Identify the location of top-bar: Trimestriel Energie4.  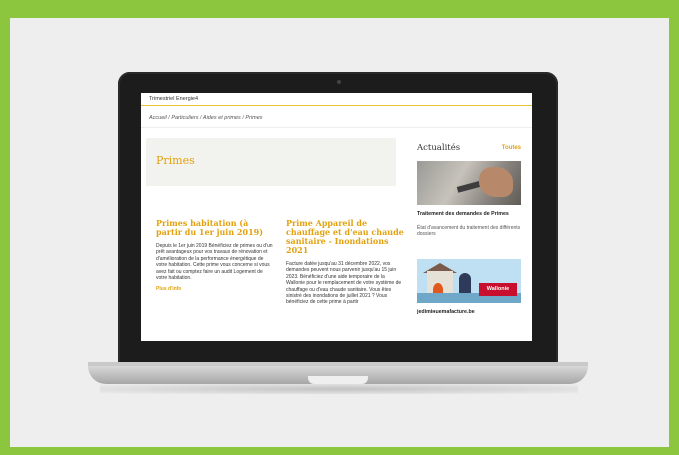
(336, 99).